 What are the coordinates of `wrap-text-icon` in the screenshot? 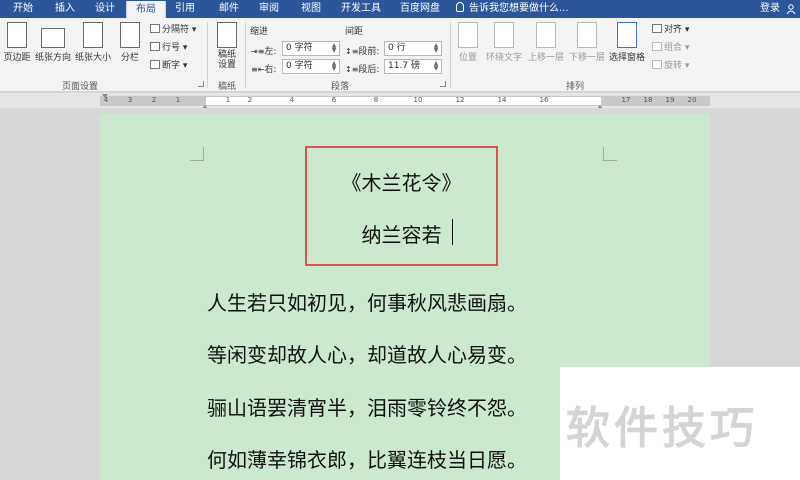 It's located at (504, 35).